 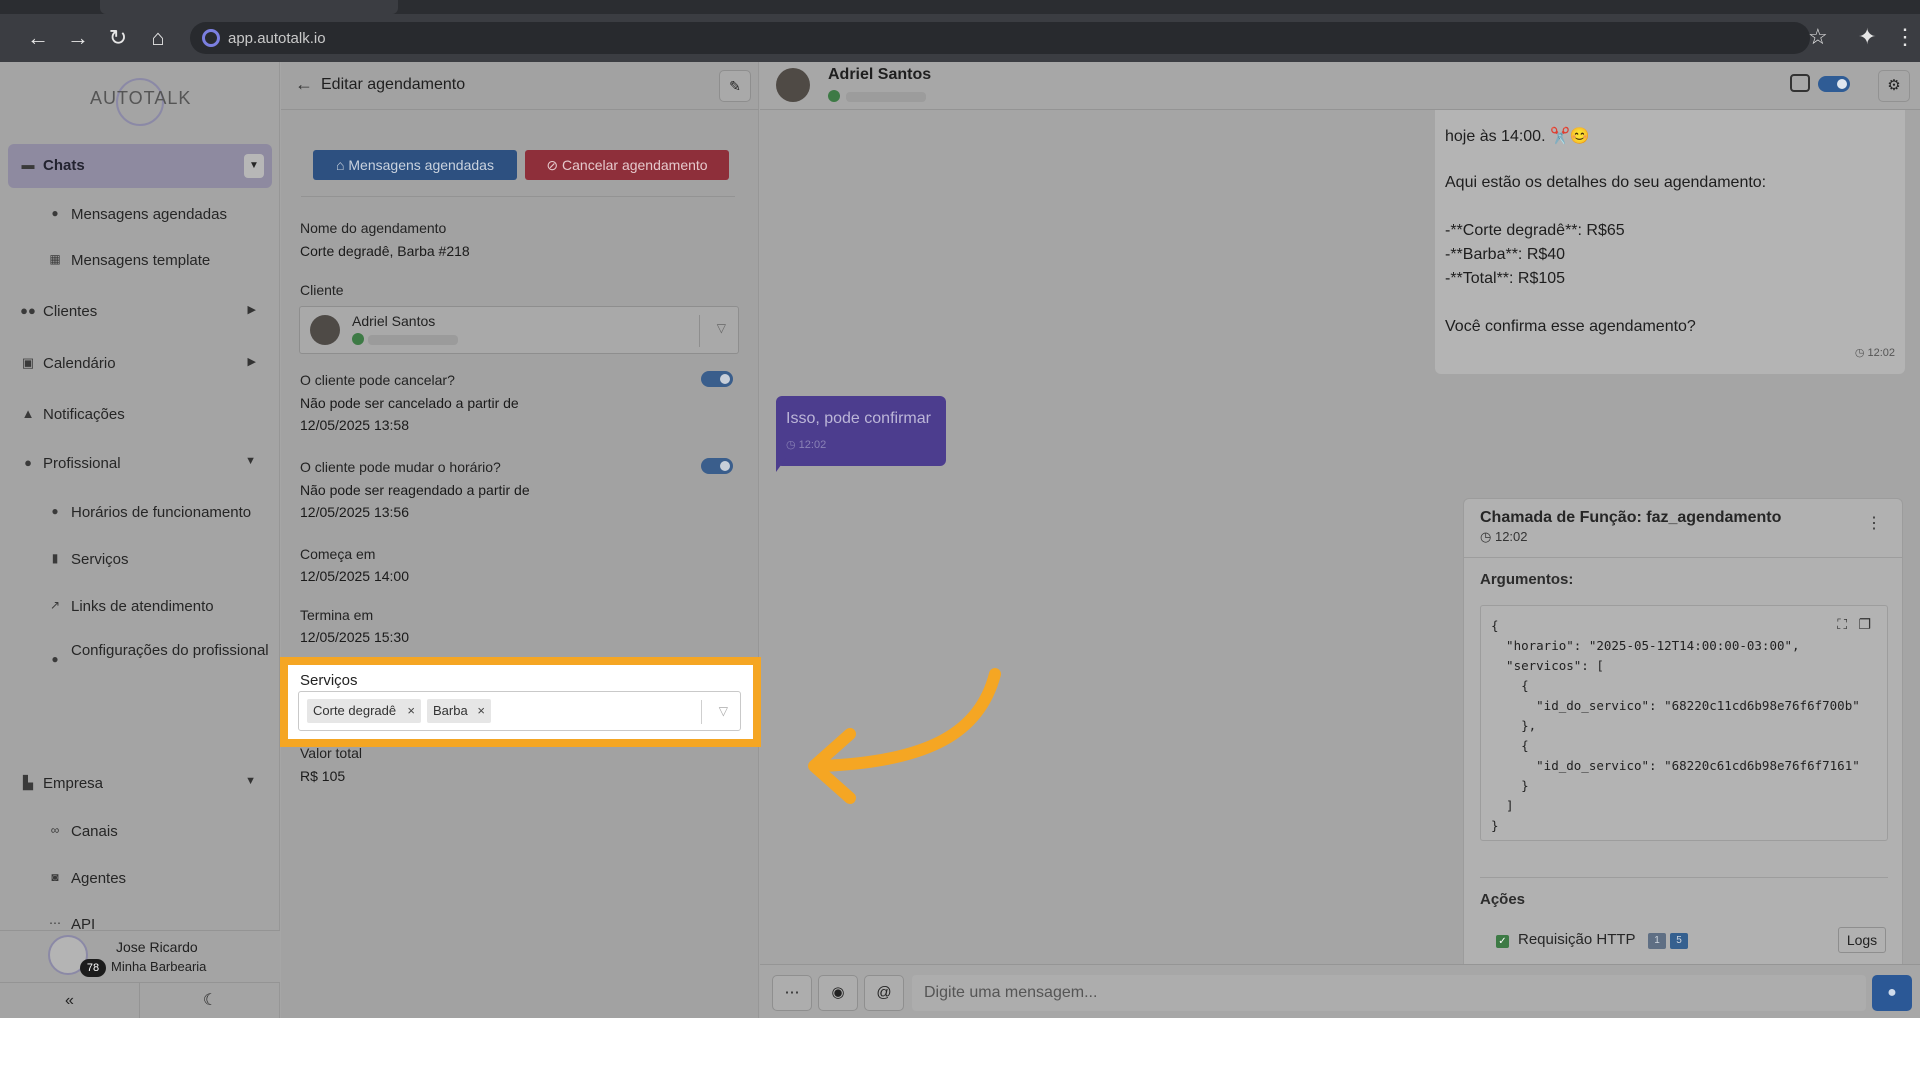 What do you see at coordinates (884, 993) in the screenshot?
I see `attachment-icon: @` at bounding box center [884, 993].